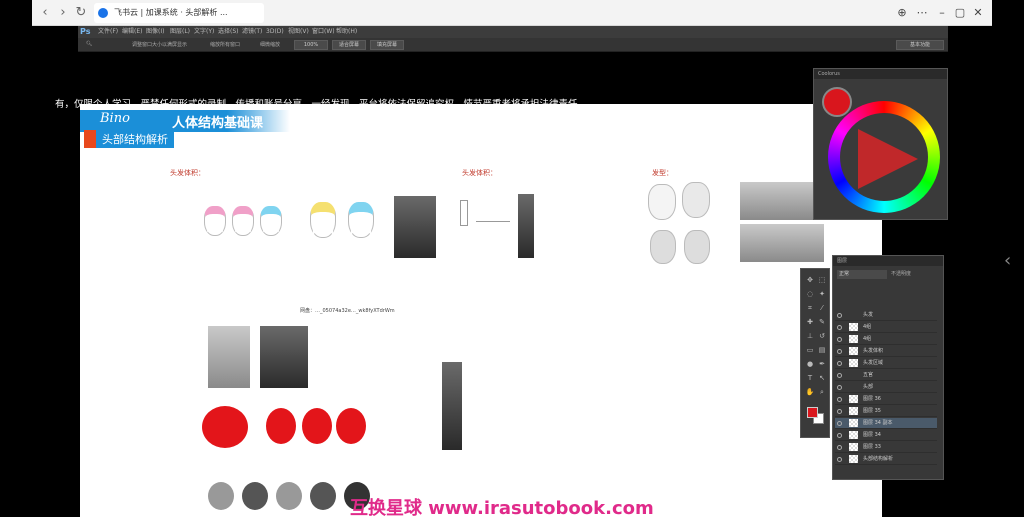  What do you see at coordinates (853, 339) in the screenshot?
I see `layer-thumbnail` at bounding box center [853, 339].